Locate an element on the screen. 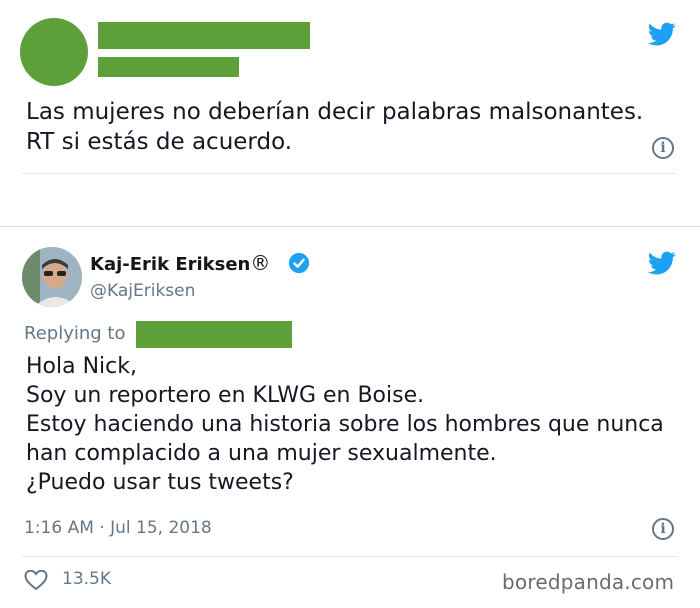  redacted-avatar is located at coordinates (54, 52).